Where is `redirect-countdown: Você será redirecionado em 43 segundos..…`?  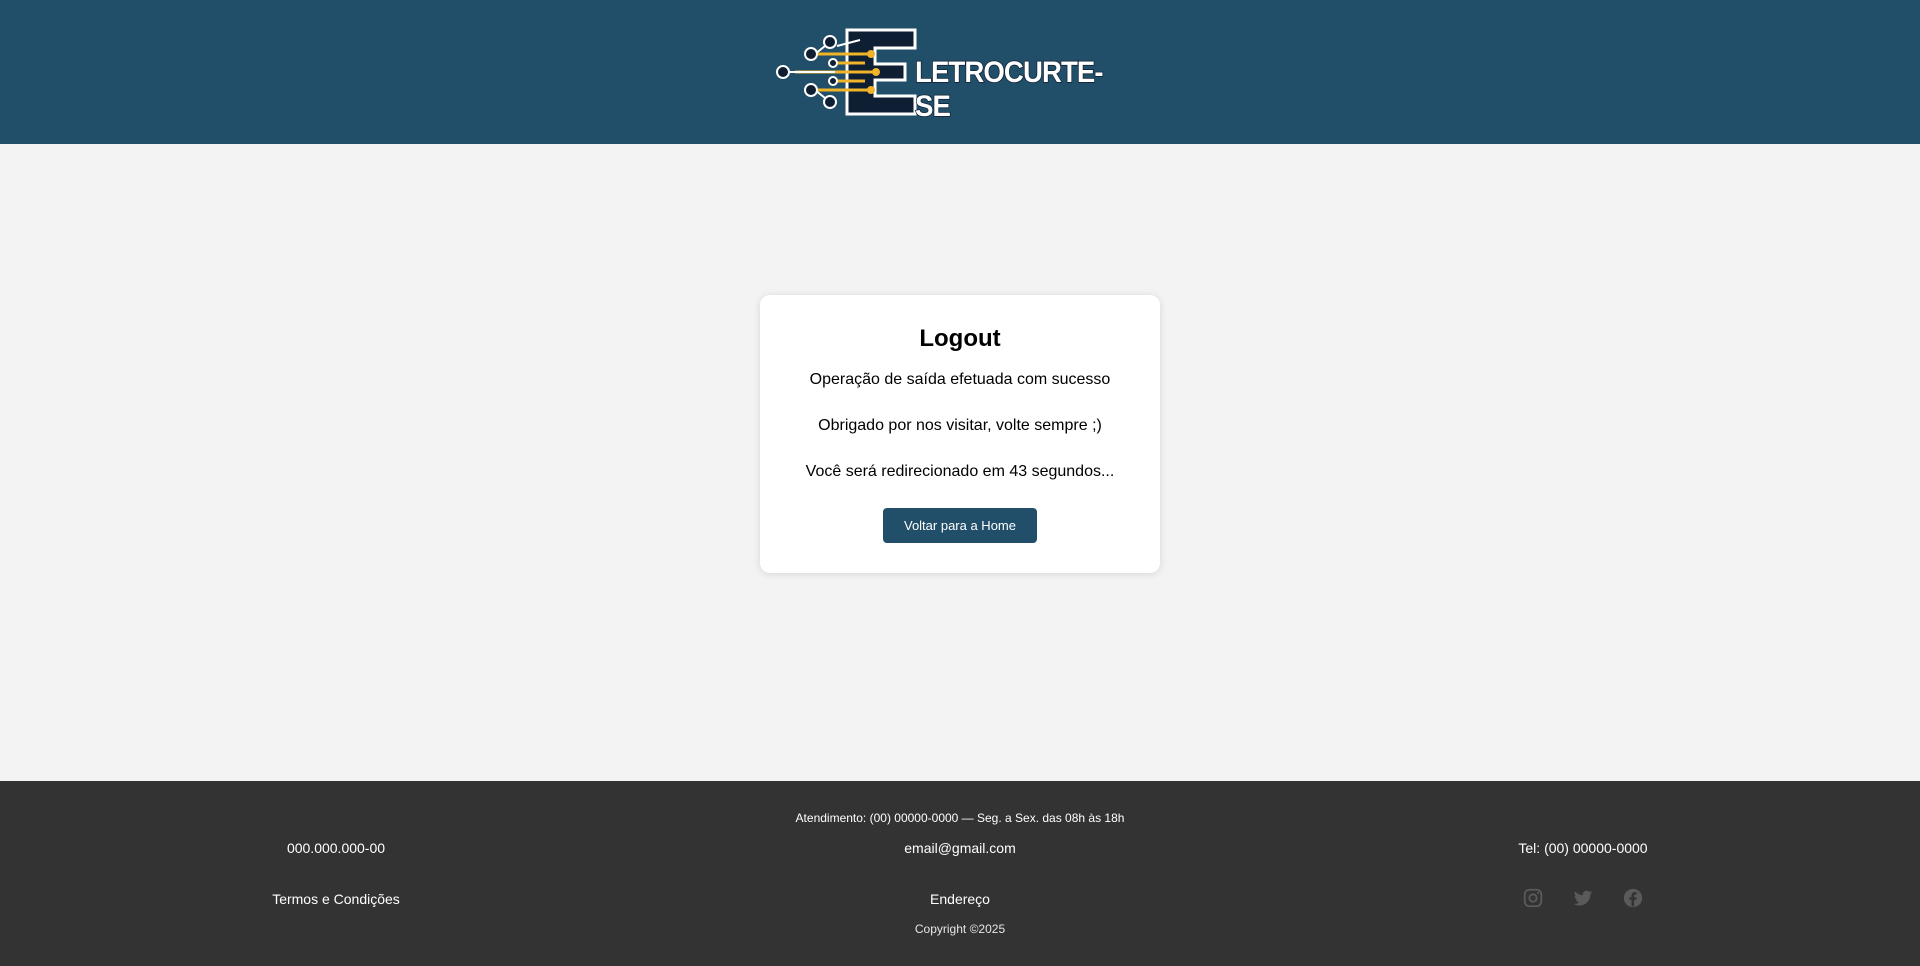
redirect-countdown: Você será redirecionado em 43 segundos..… is located at coordinates (960, 471).